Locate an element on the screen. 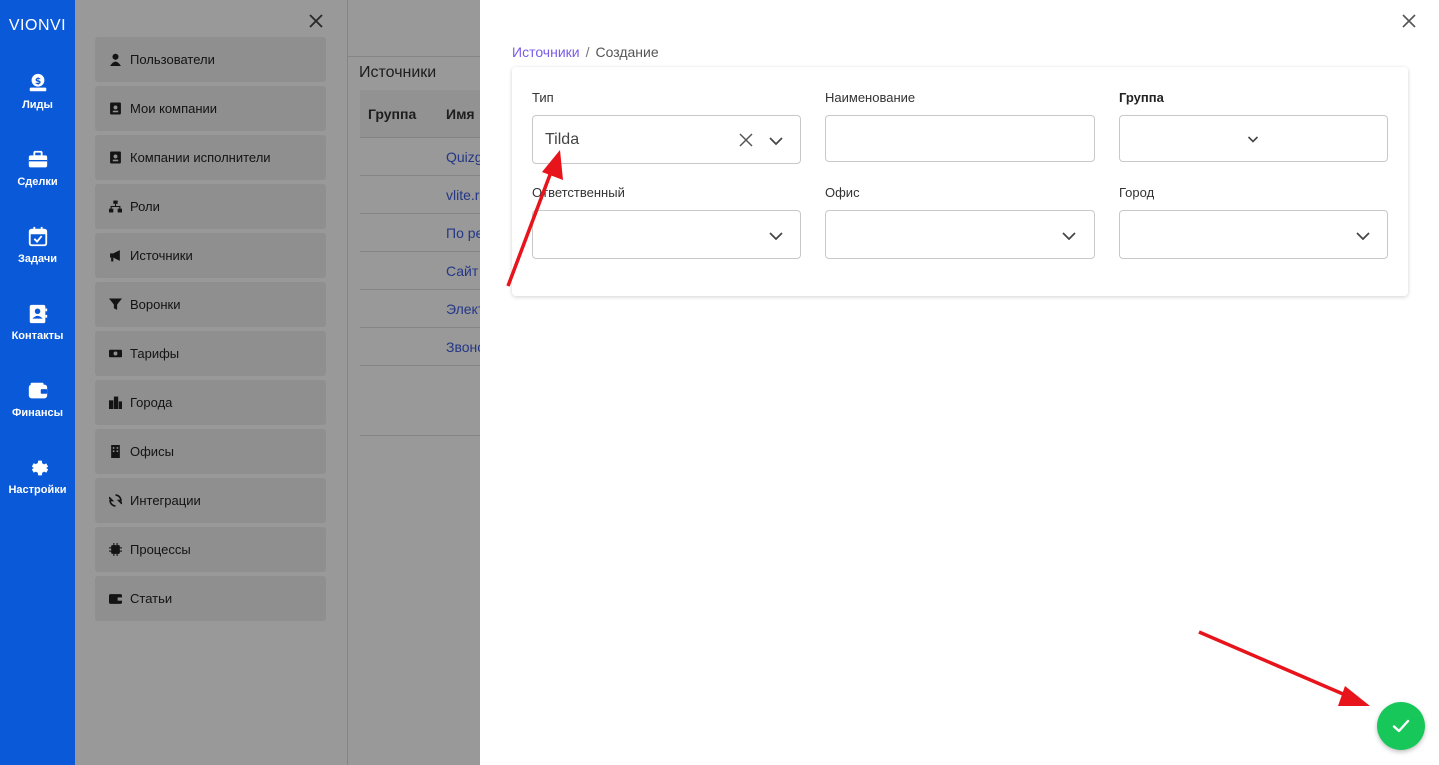 The image size is (1439, 765). office-select is located at coordinates (960, 234).